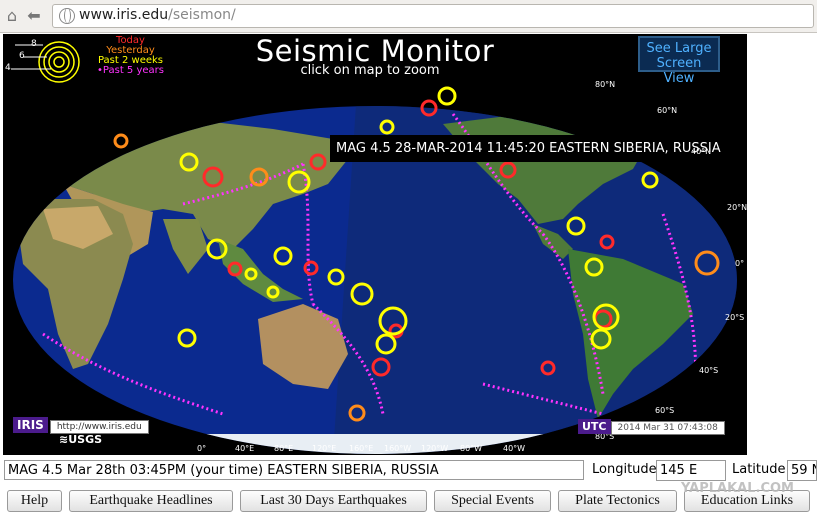 This screenshot has height=519, width=817. I want to click on see-large-screen-view-button: See Large Screen View, so click(679, 61).